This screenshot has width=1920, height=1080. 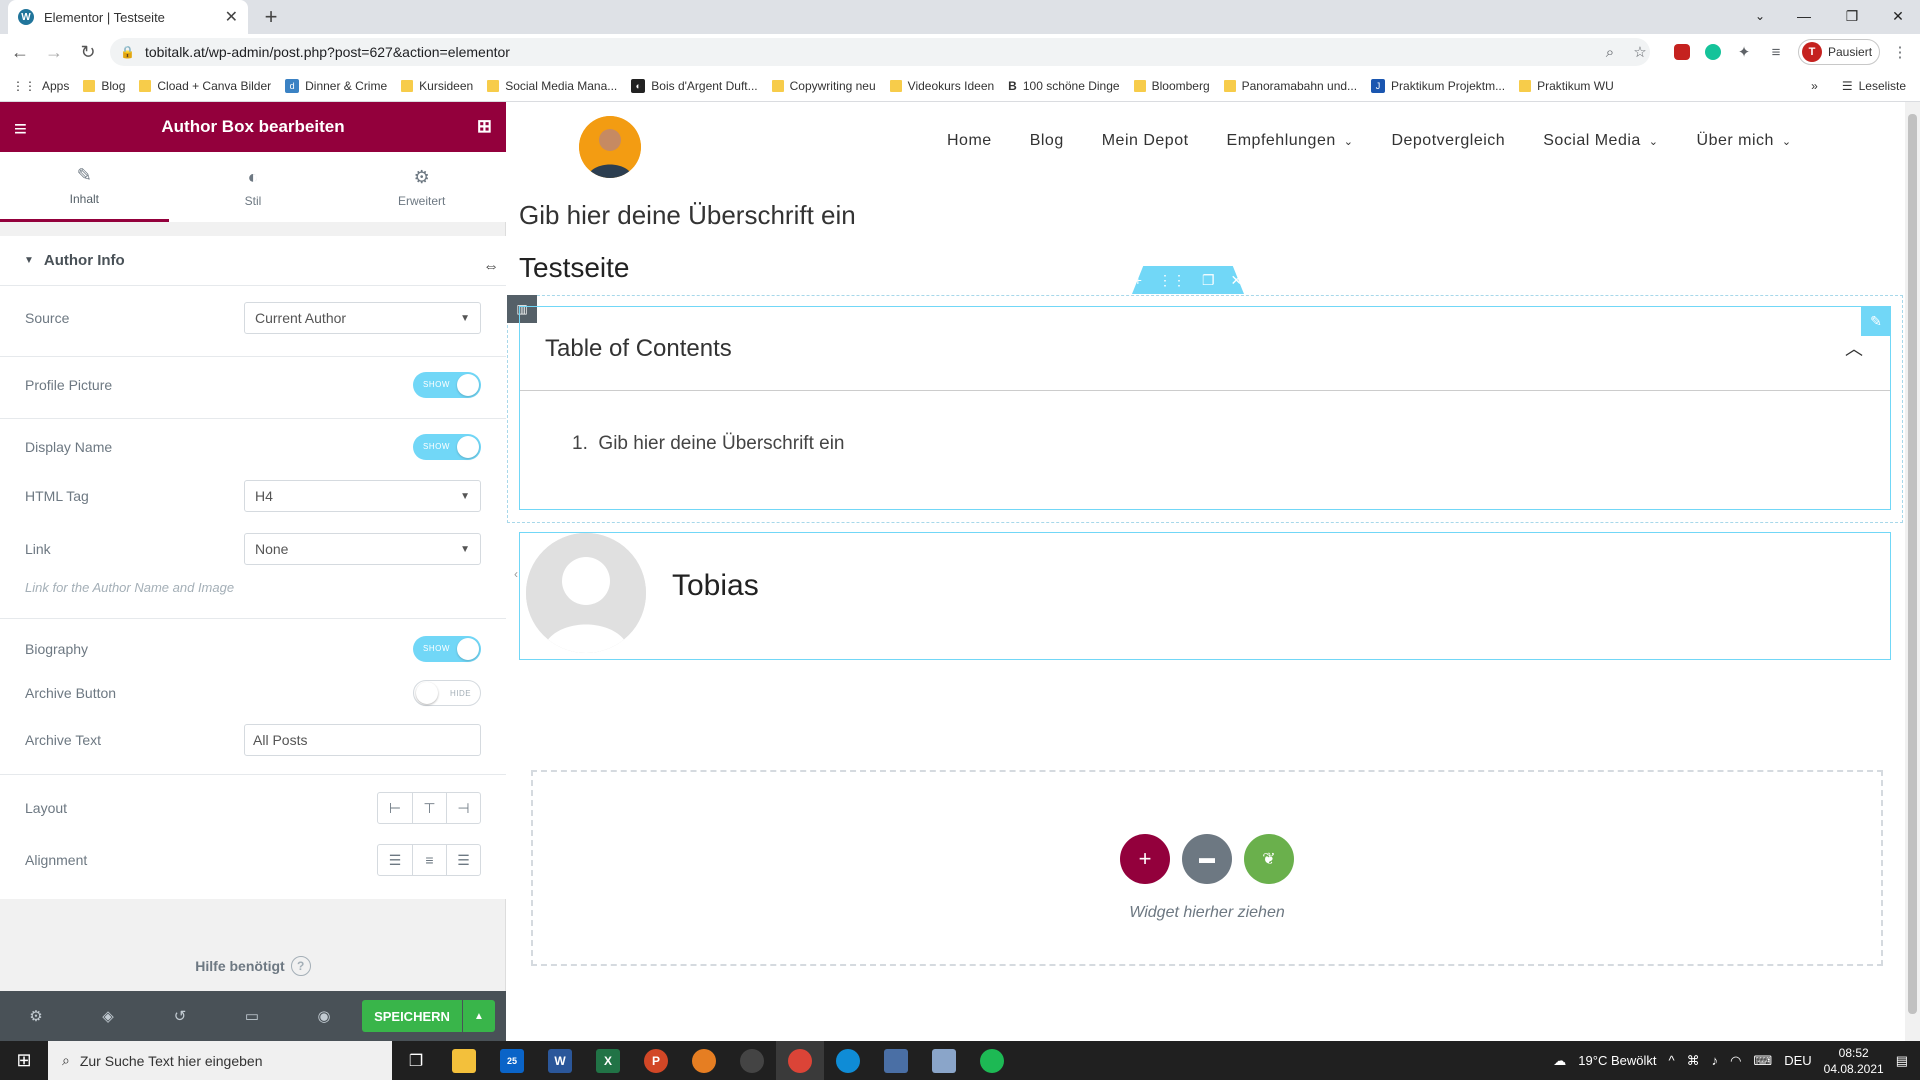 What do you see at coordinates (1600, 141) in the screenshot?
I see `nav-item-social-media: Social Media ⌄` at bounding box center [1600, 141].